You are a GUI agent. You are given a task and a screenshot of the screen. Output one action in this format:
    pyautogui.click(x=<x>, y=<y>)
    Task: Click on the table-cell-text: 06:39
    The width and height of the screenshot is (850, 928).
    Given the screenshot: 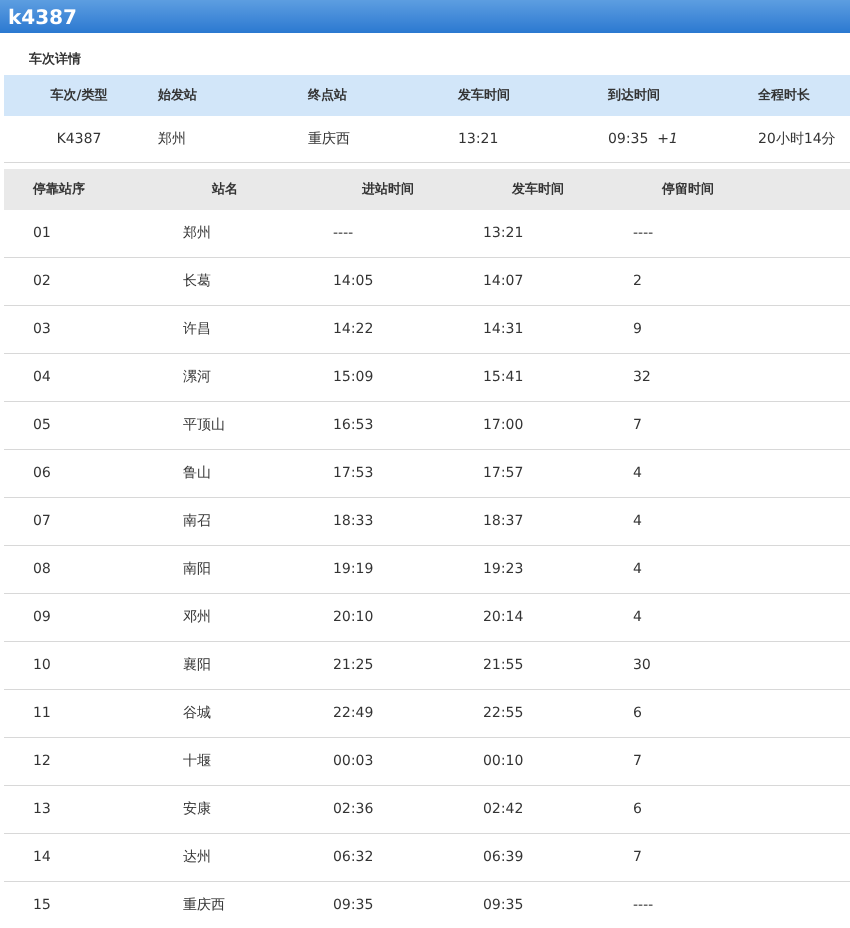 What is the action you would take?
    pyautogui.click(x=503, y=857)
    